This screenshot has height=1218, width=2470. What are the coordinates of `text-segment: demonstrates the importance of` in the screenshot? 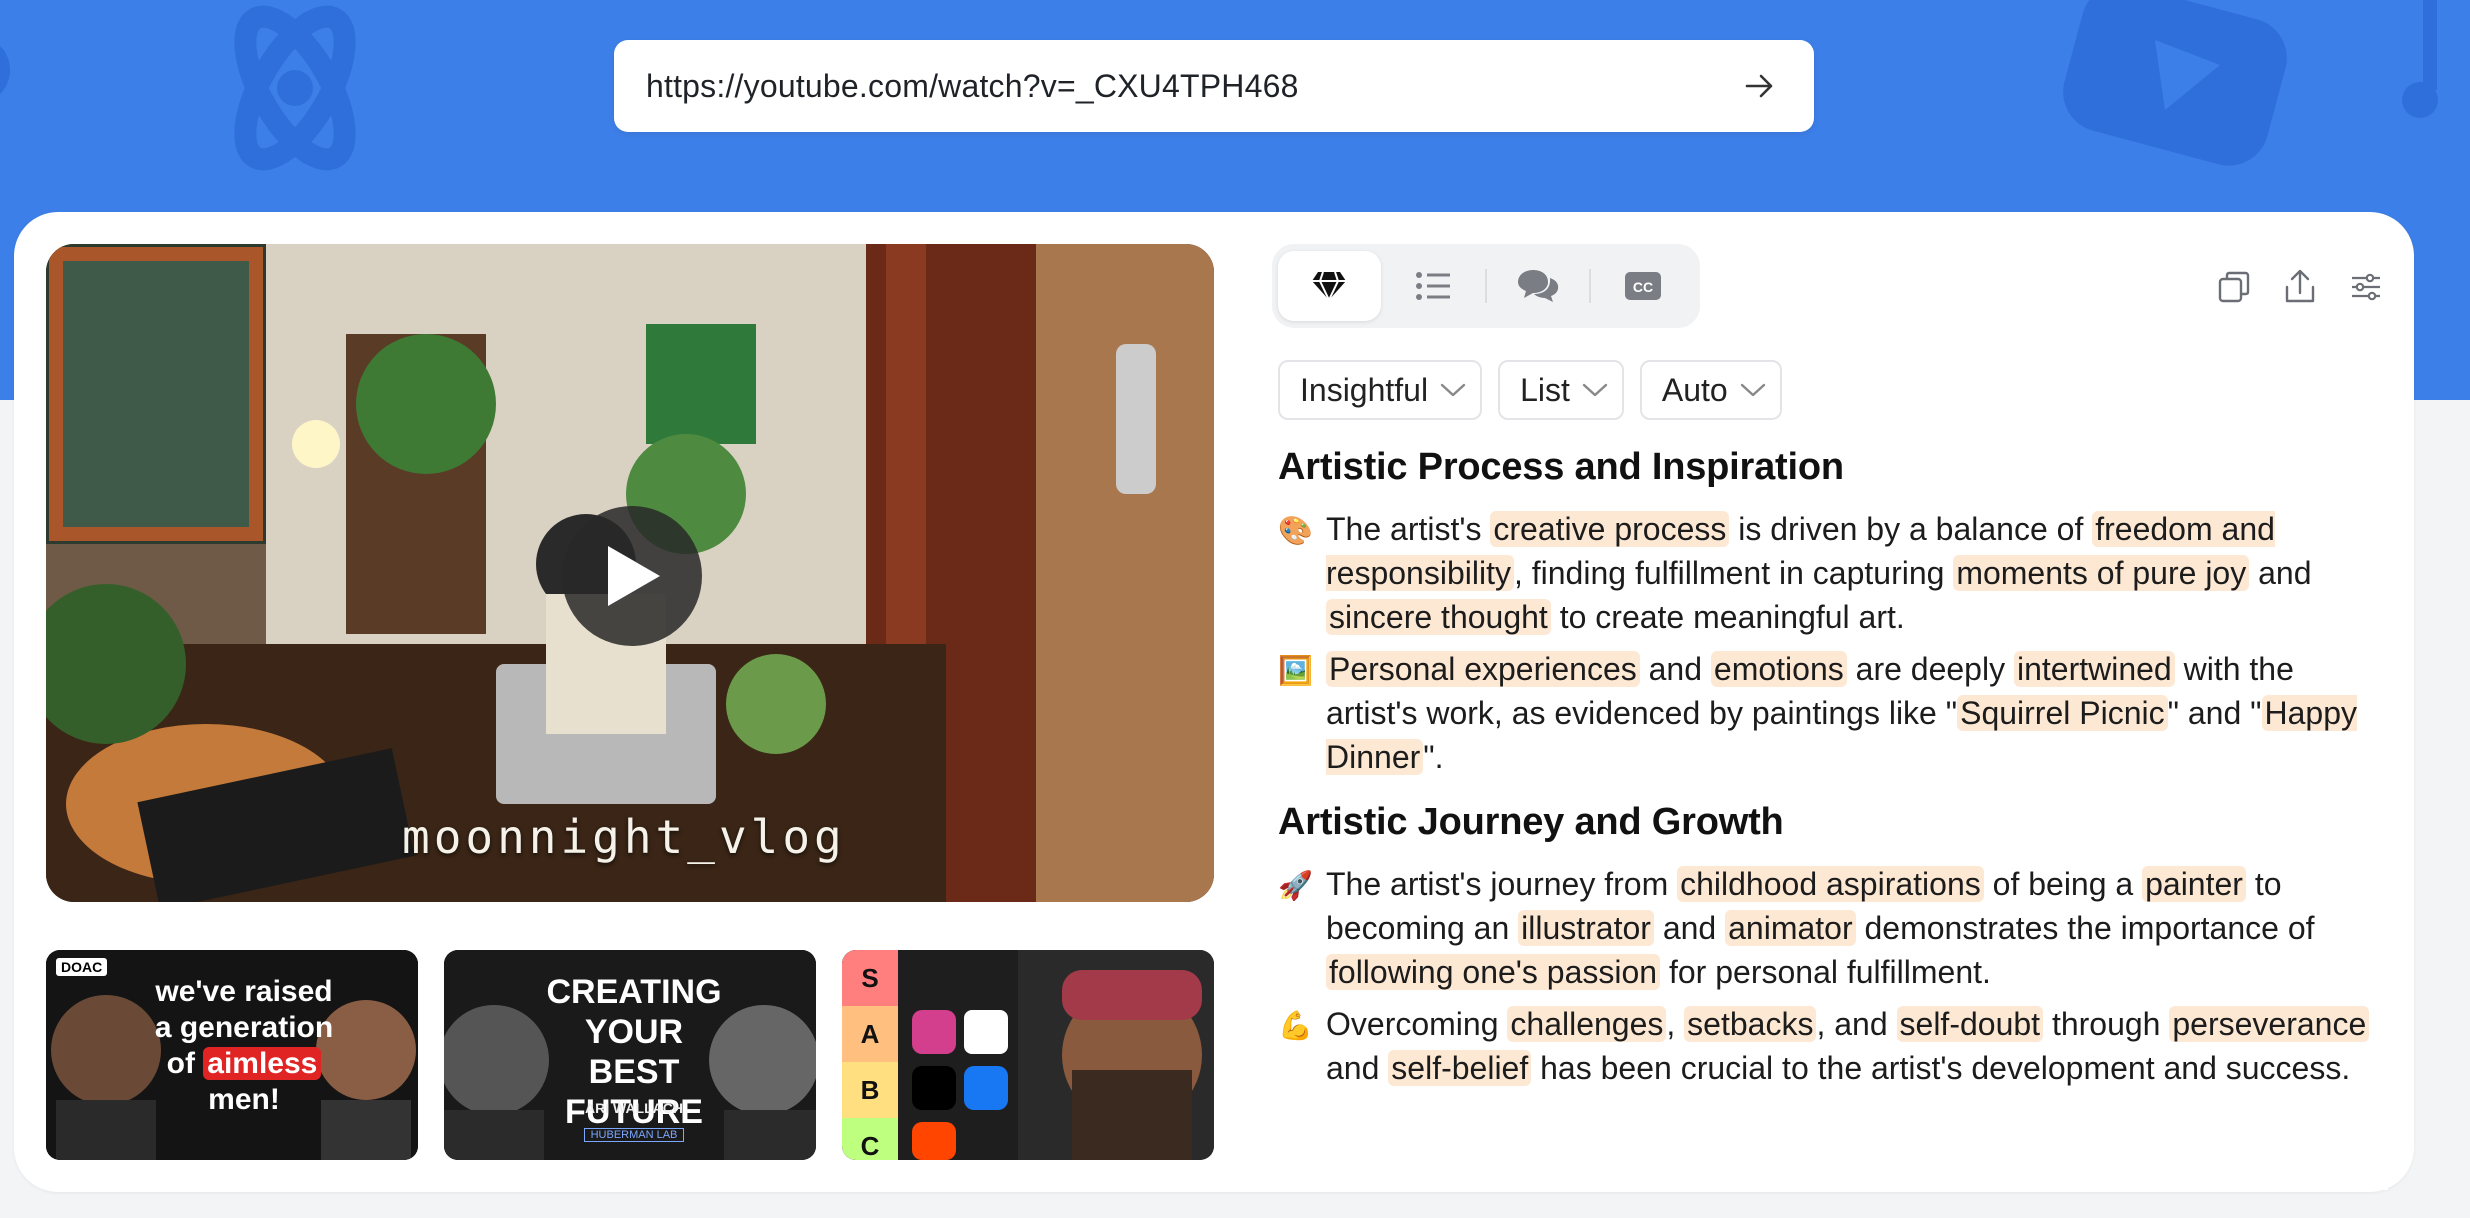 It's located at (2085, 928).